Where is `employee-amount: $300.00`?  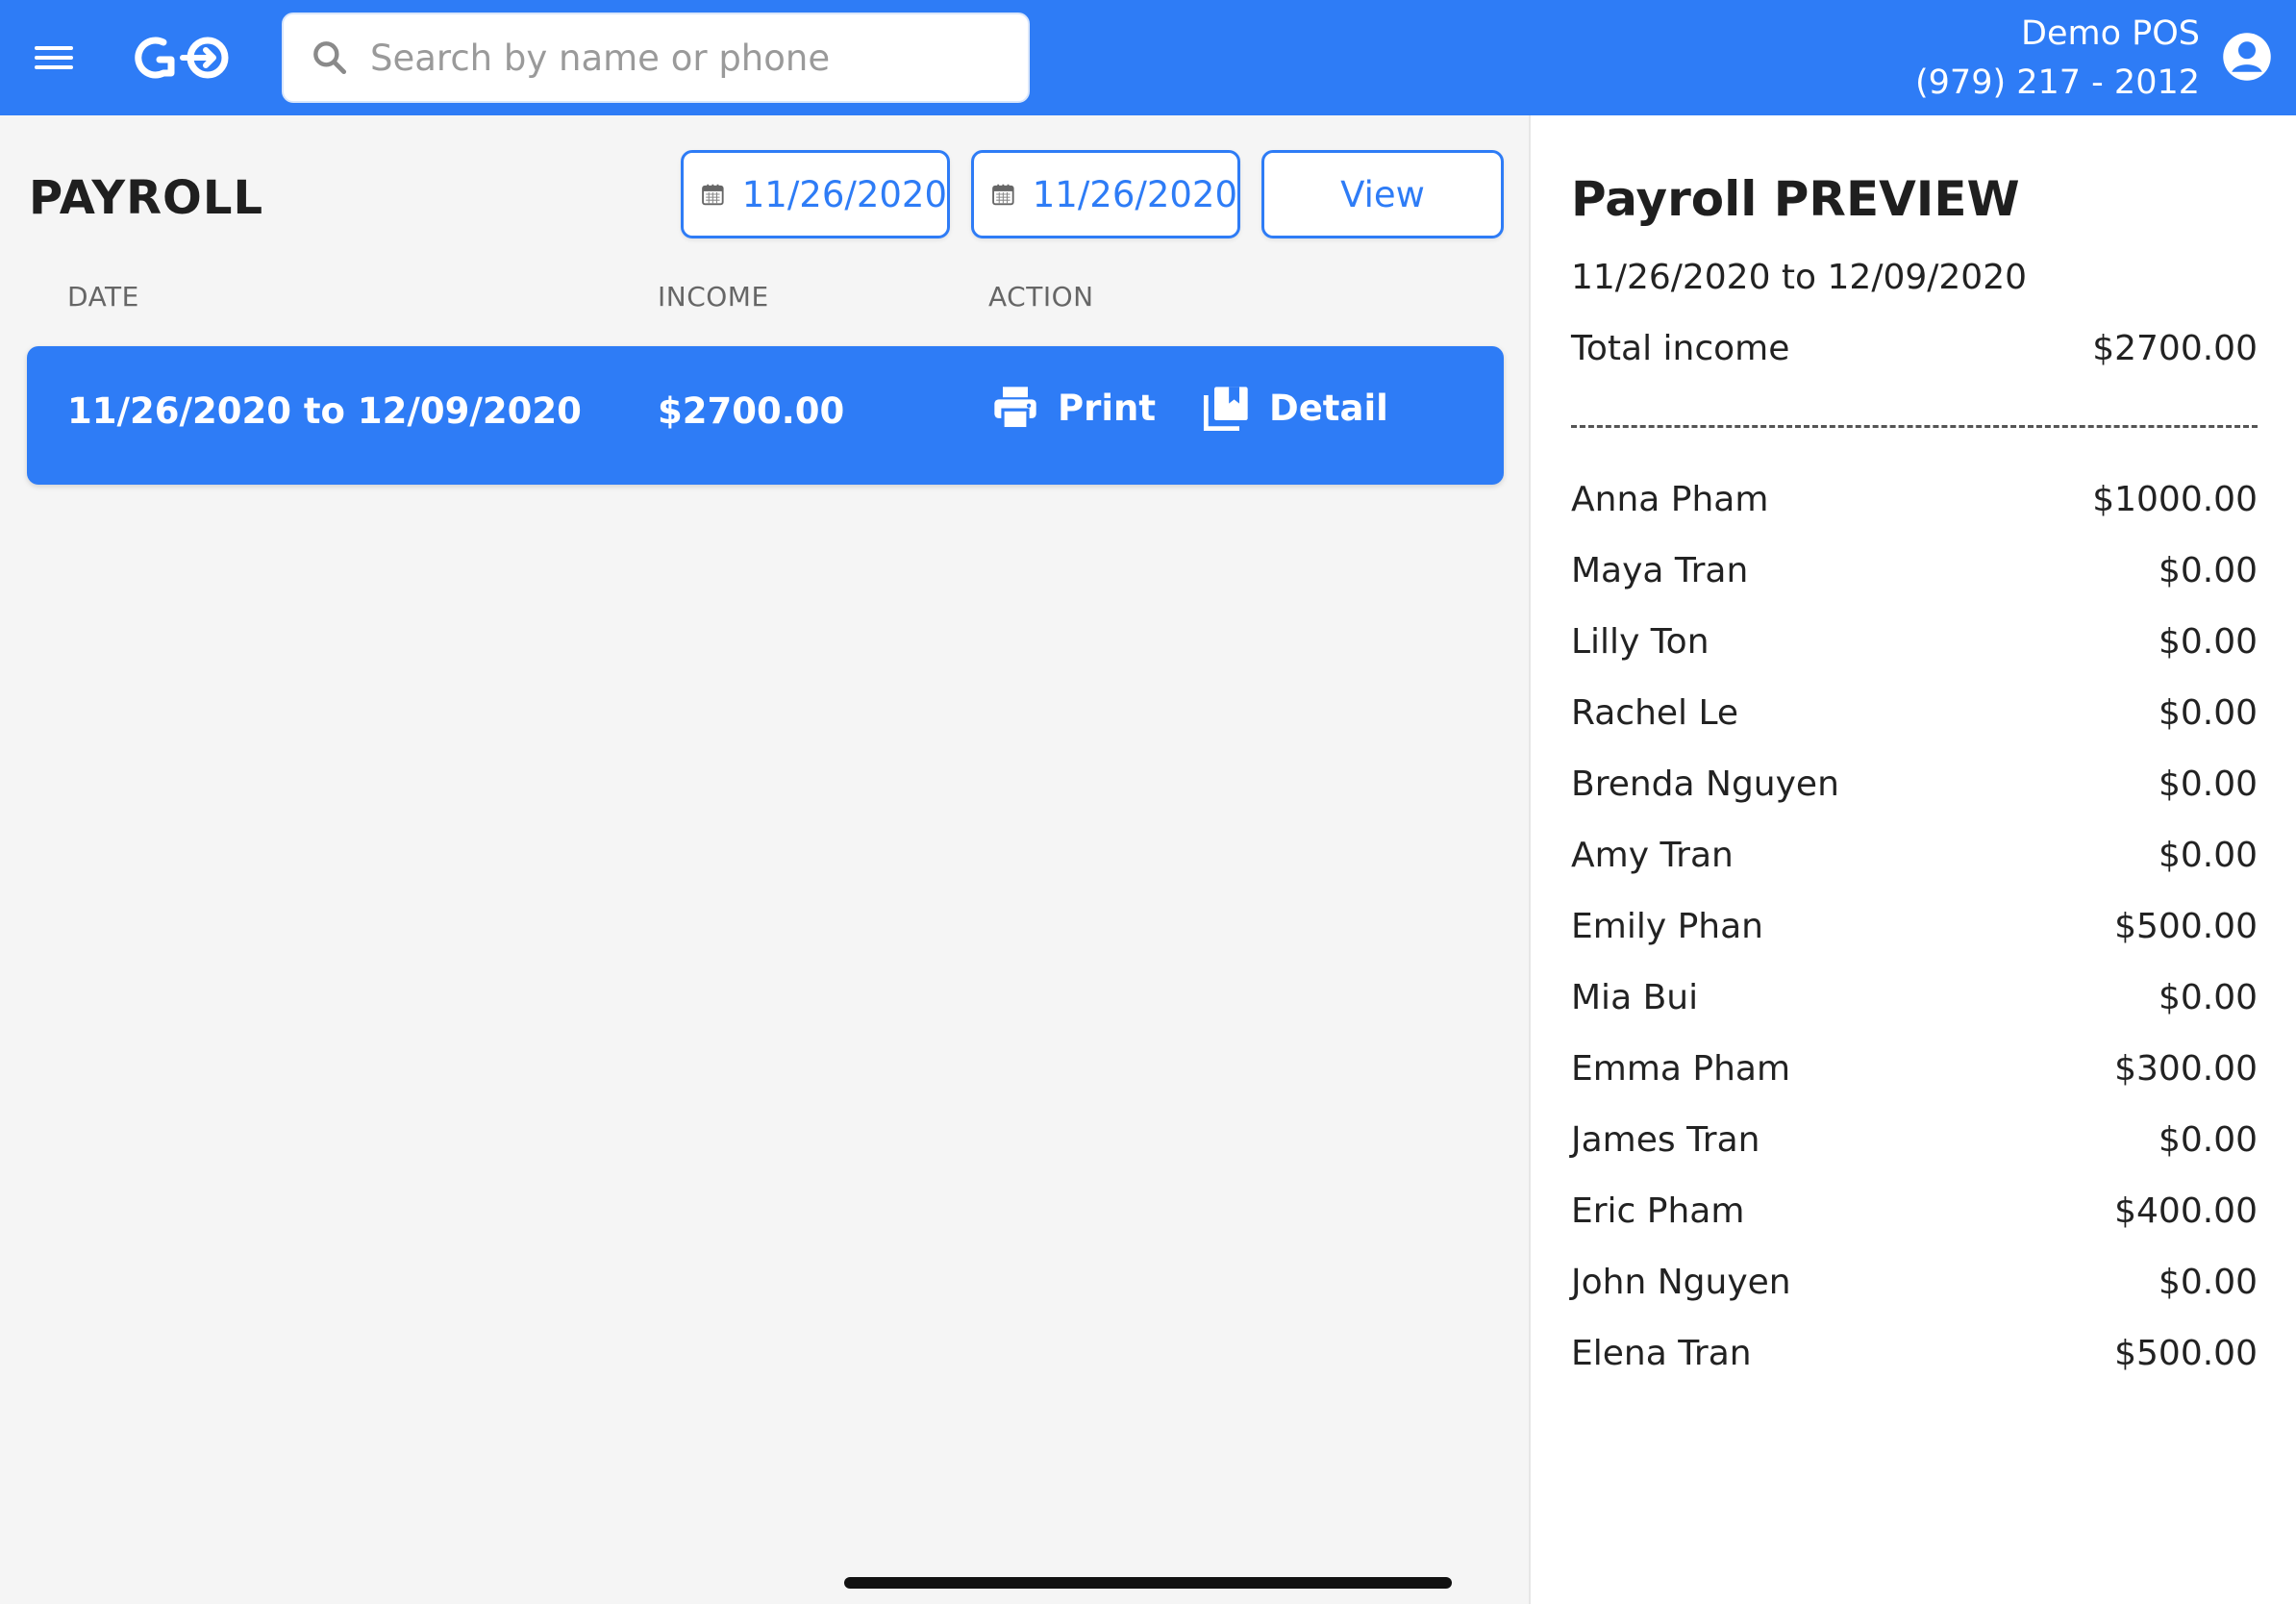
employee-amount: $300.00 is located at coordinates (2186, 1068).